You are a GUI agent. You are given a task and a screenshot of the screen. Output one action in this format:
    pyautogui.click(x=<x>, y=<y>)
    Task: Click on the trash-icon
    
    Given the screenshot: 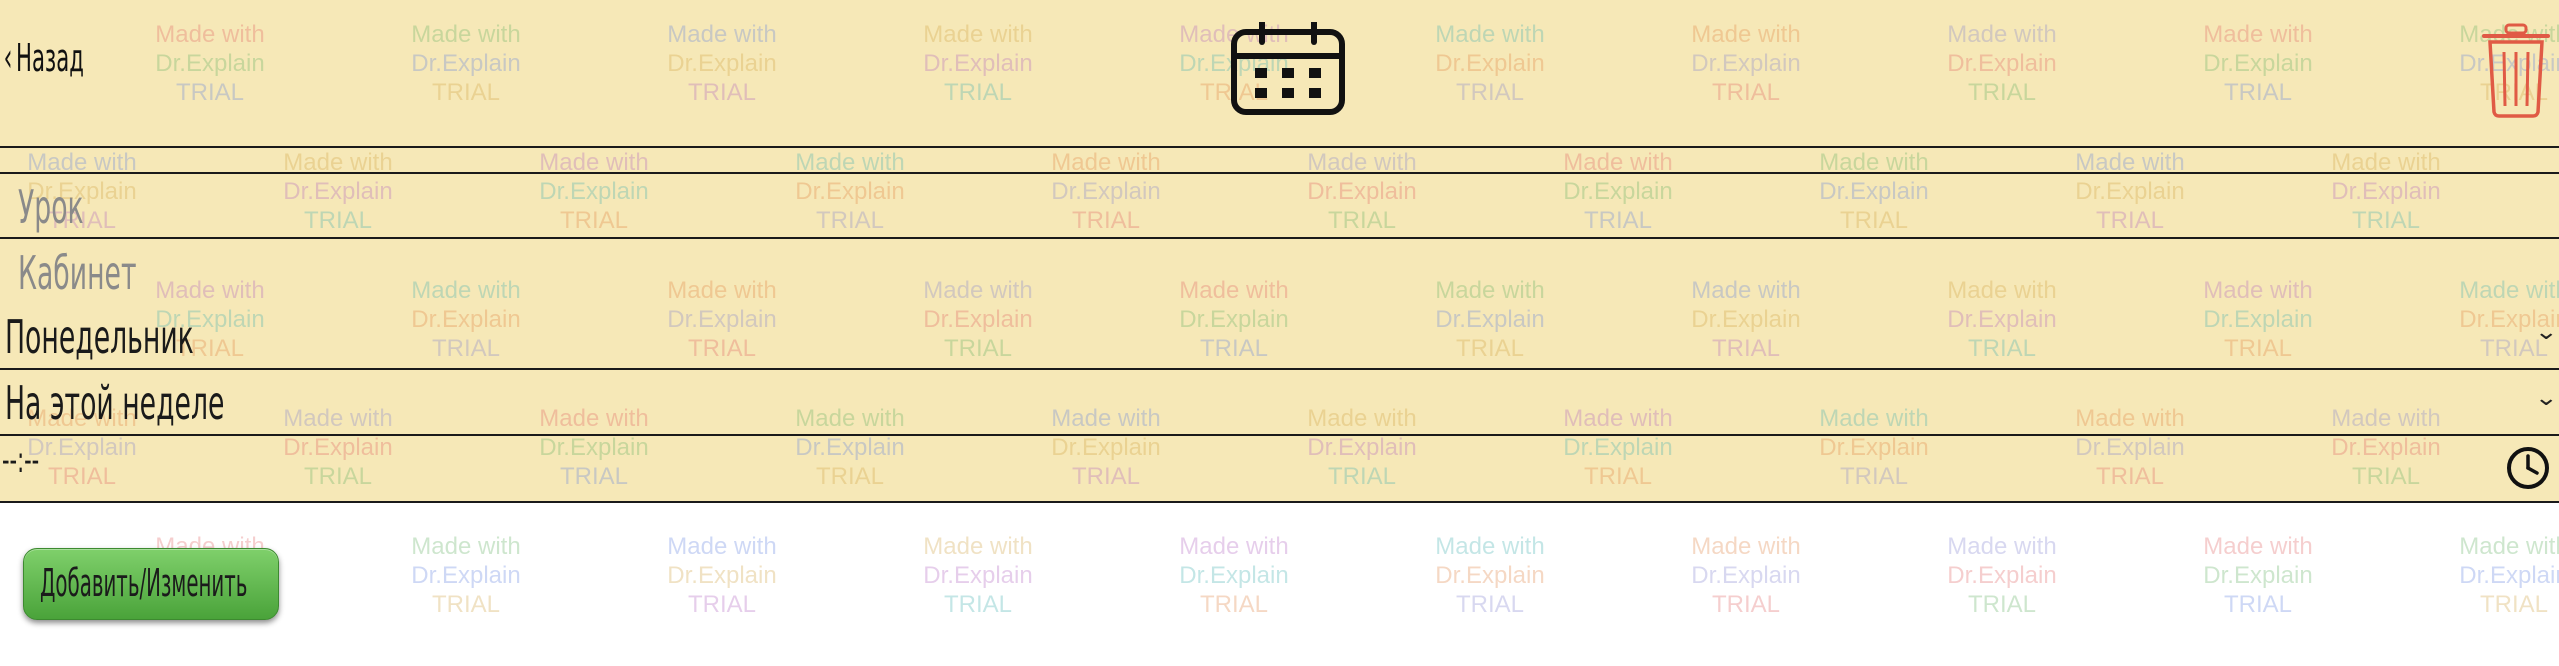 What is the action you would take?
    pyautogui.click(x=2516, y=70)
    